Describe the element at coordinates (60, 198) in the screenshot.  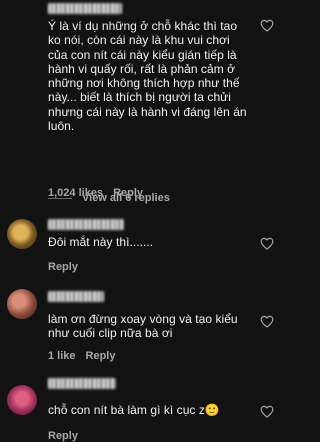
I see `replies-divider` at that location.